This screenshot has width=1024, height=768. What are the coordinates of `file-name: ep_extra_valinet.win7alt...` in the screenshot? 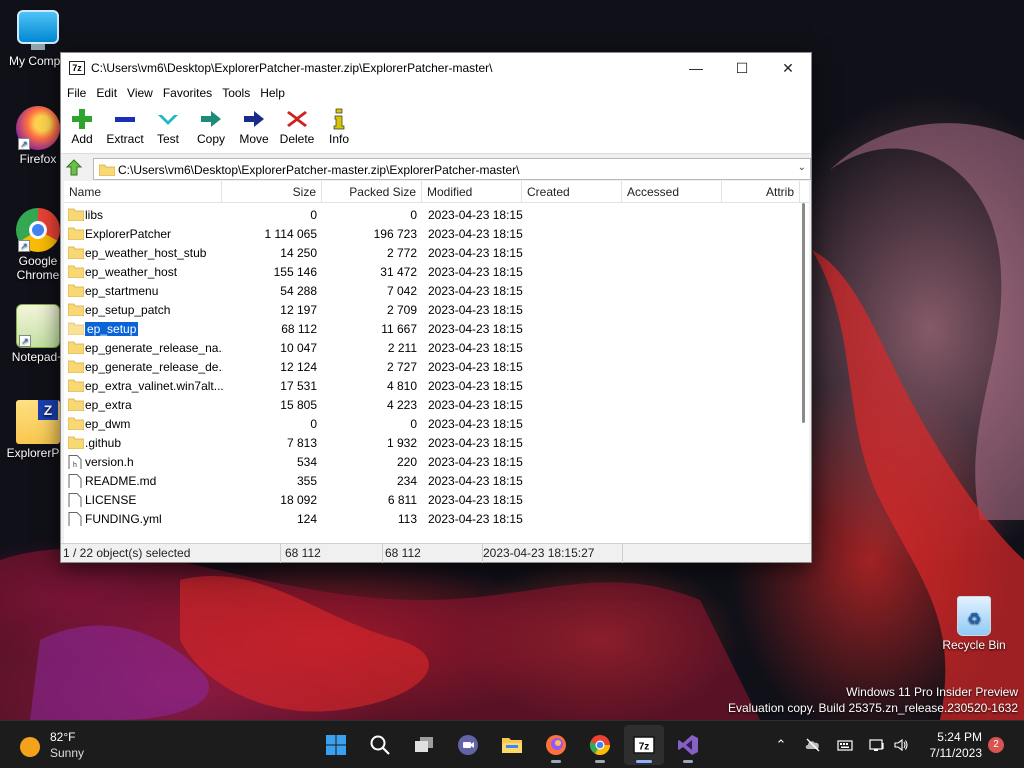 It's located at (154, 386).